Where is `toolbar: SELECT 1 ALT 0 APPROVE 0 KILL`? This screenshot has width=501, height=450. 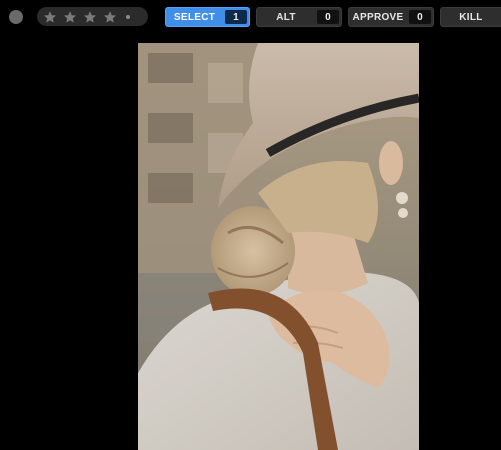
toolbar: SELECT 1 ALT 0 APPROVE 0 KILL is located at coordinates (250, 17).